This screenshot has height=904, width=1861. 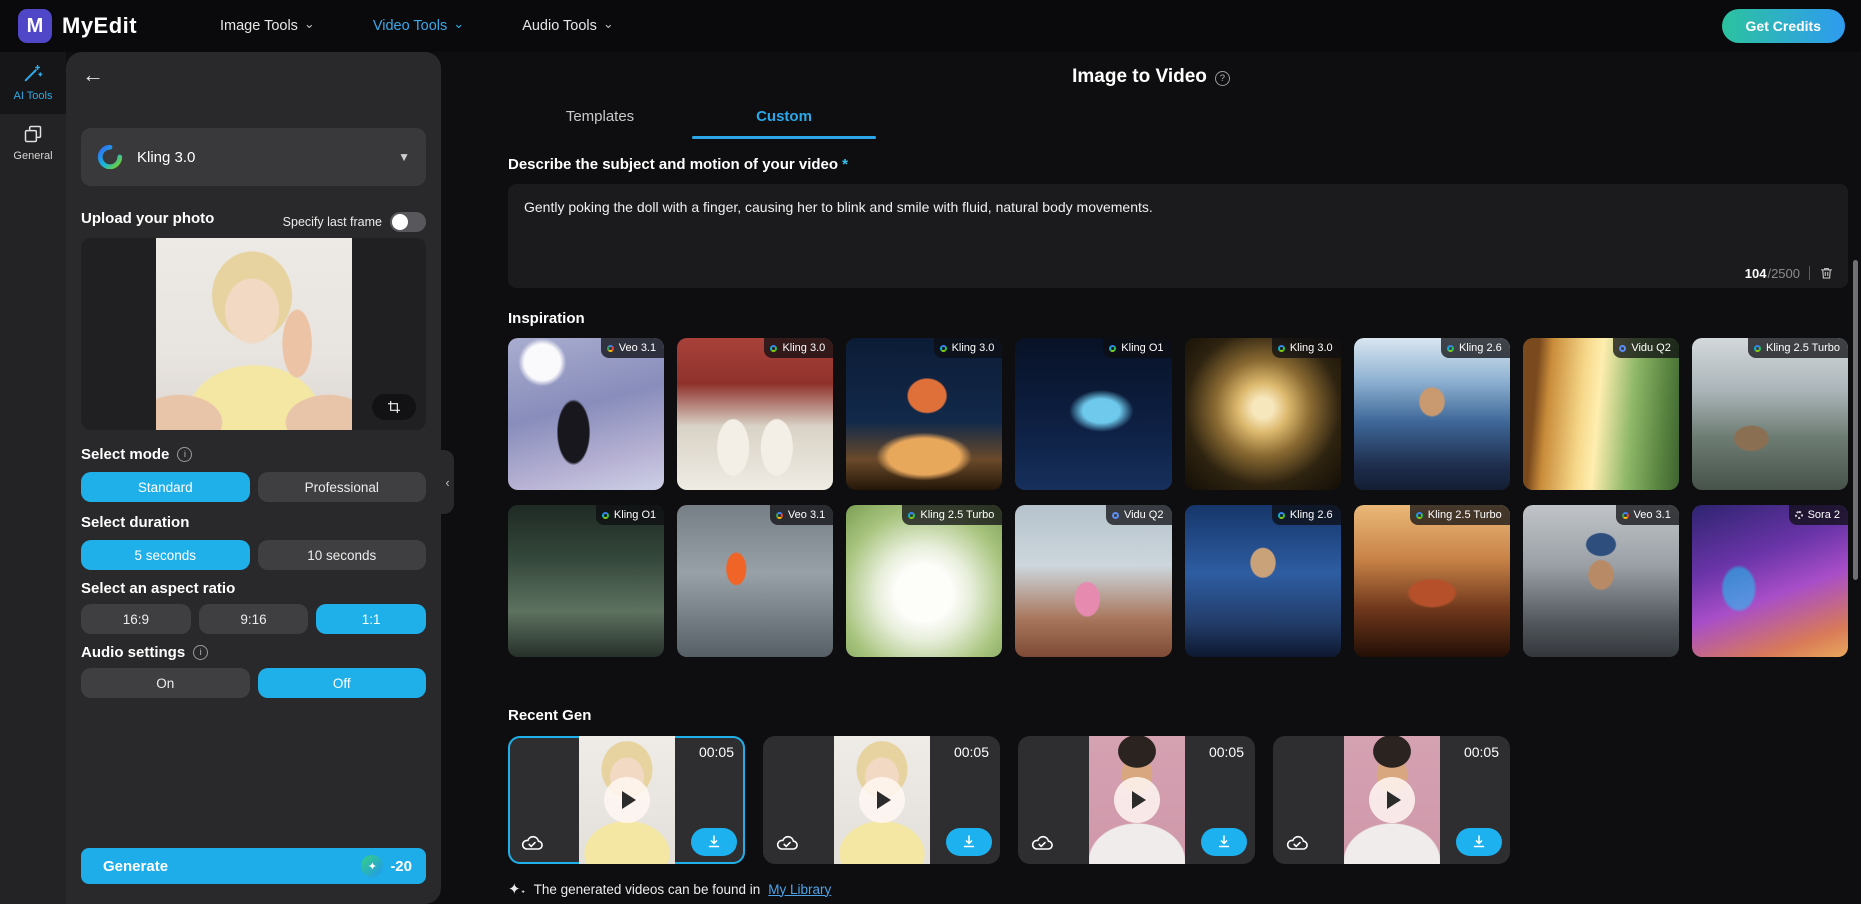 I want to click on aspect-1-1-button: 1:1, so click(x=371, y=619).